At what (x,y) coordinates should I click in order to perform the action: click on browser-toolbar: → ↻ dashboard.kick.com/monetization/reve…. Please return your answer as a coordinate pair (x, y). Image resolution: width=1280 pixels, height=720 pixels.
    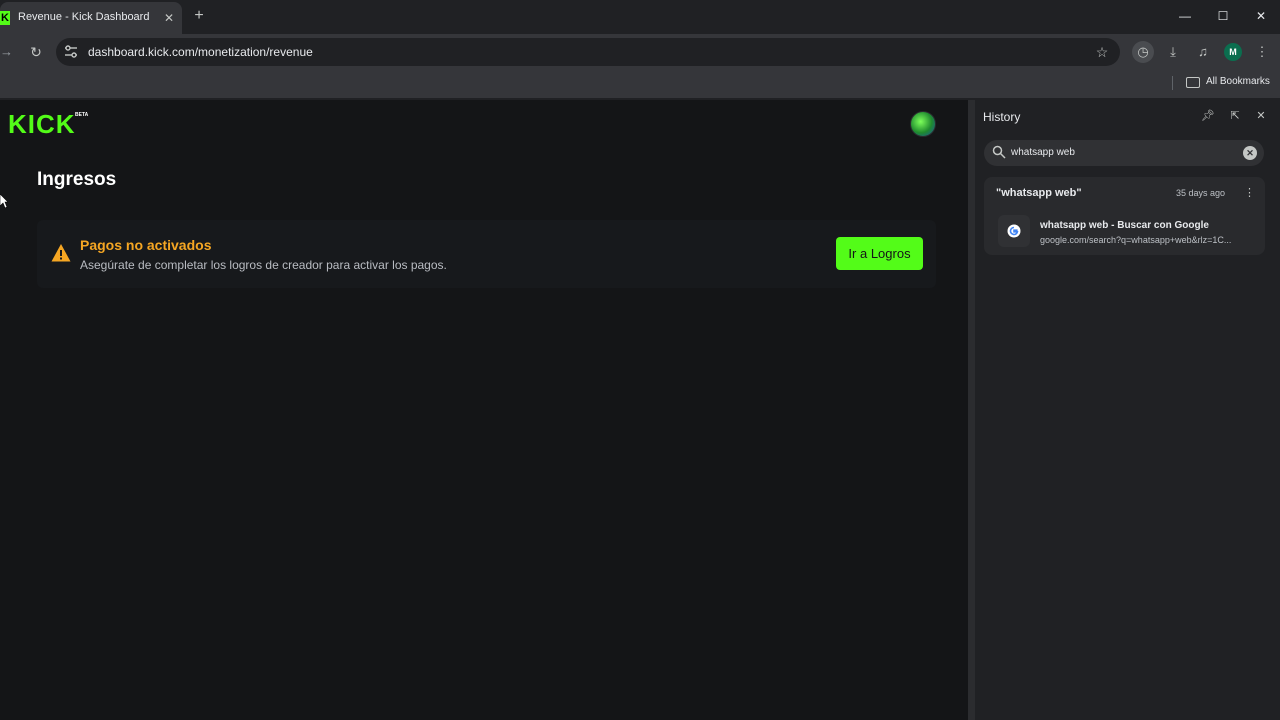
    Looking at the image, I should click on (640, 52).